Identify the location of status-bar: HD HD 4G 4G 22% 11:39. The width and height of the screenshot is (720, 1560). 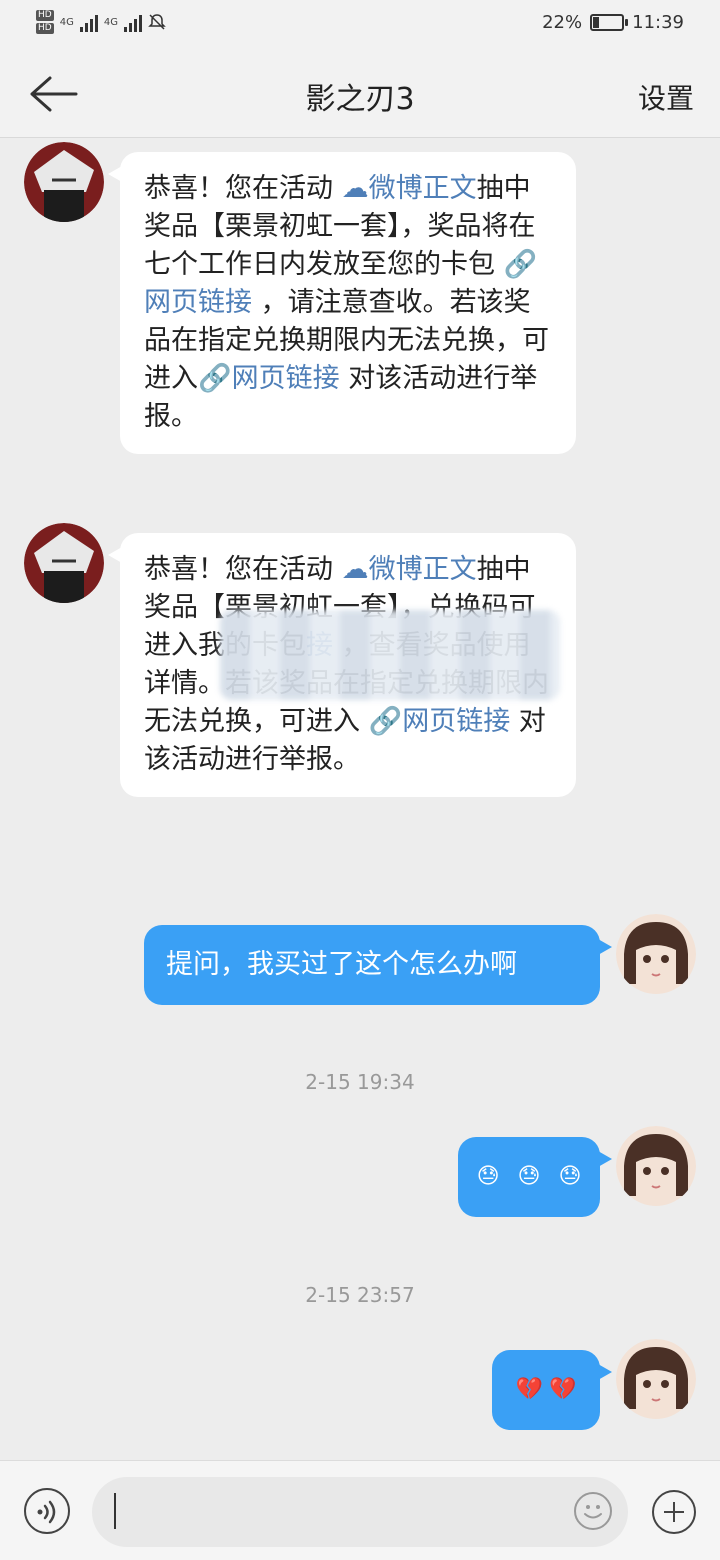
(360, 26).